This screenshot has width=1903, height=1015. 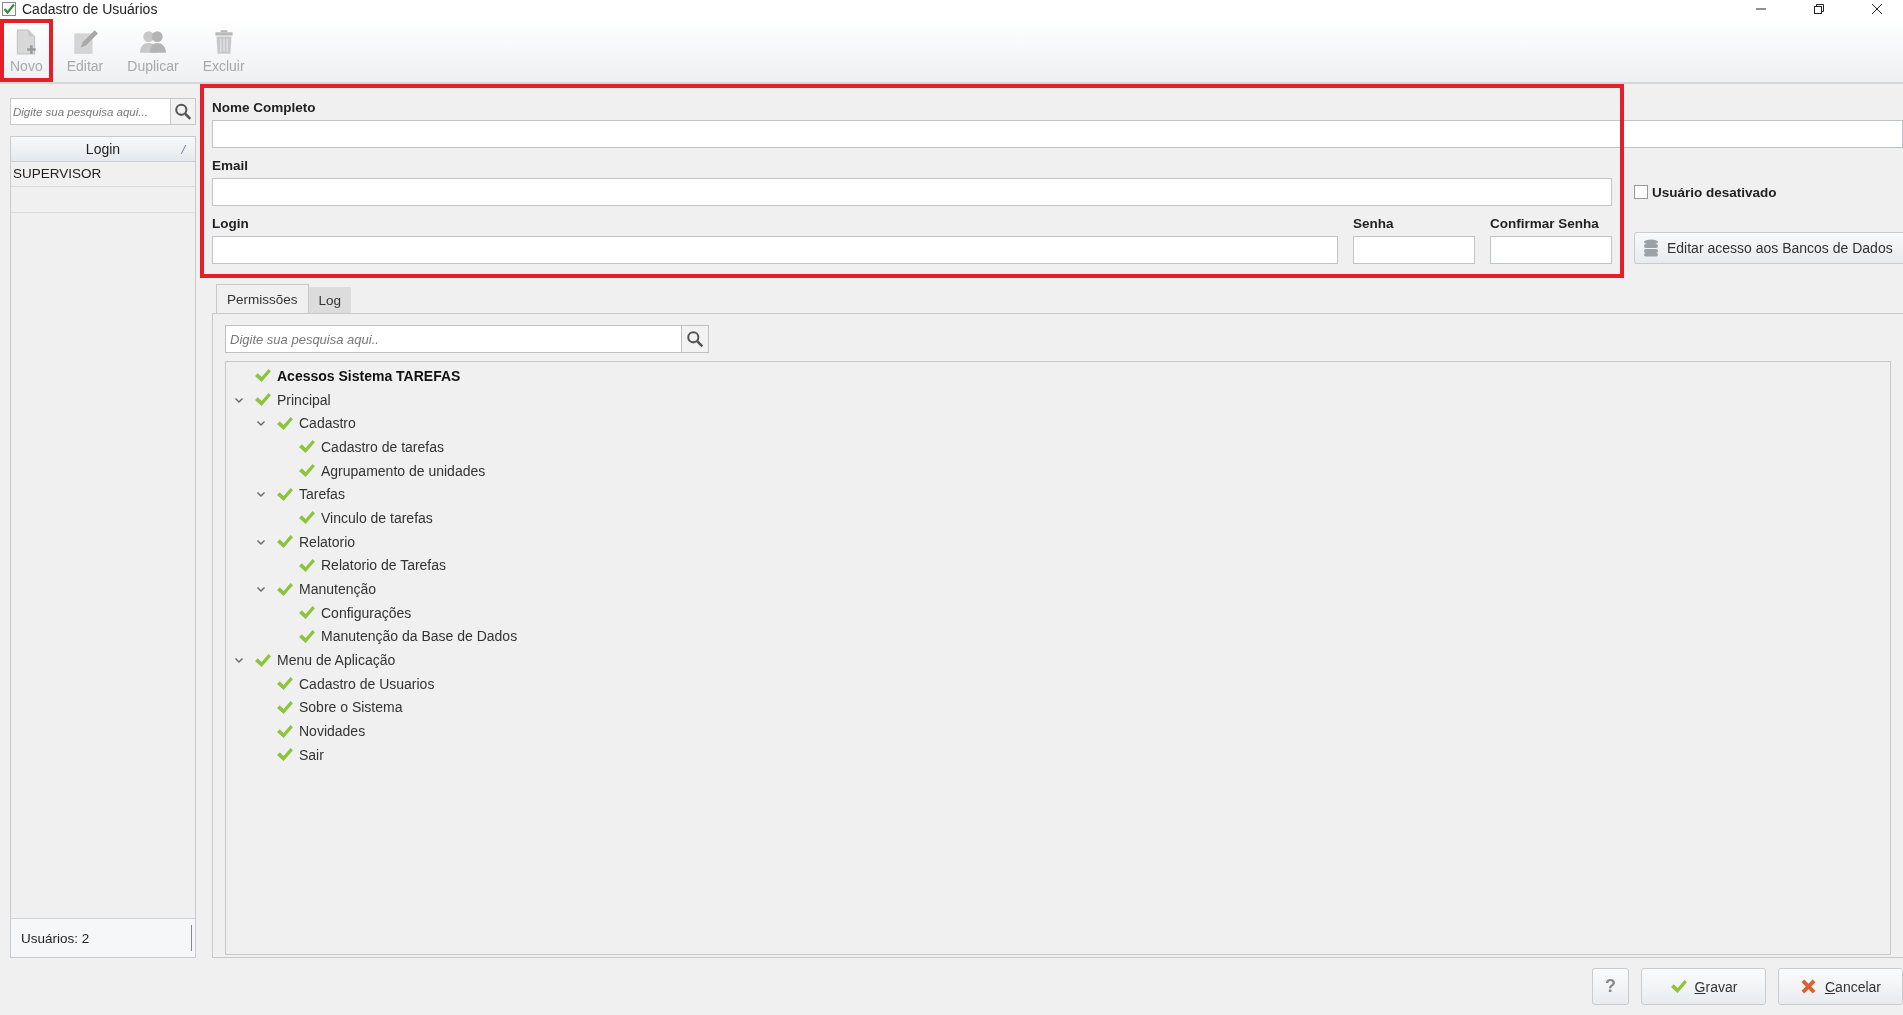 I want to click on field-label: Login, so click(x=231, y=224).